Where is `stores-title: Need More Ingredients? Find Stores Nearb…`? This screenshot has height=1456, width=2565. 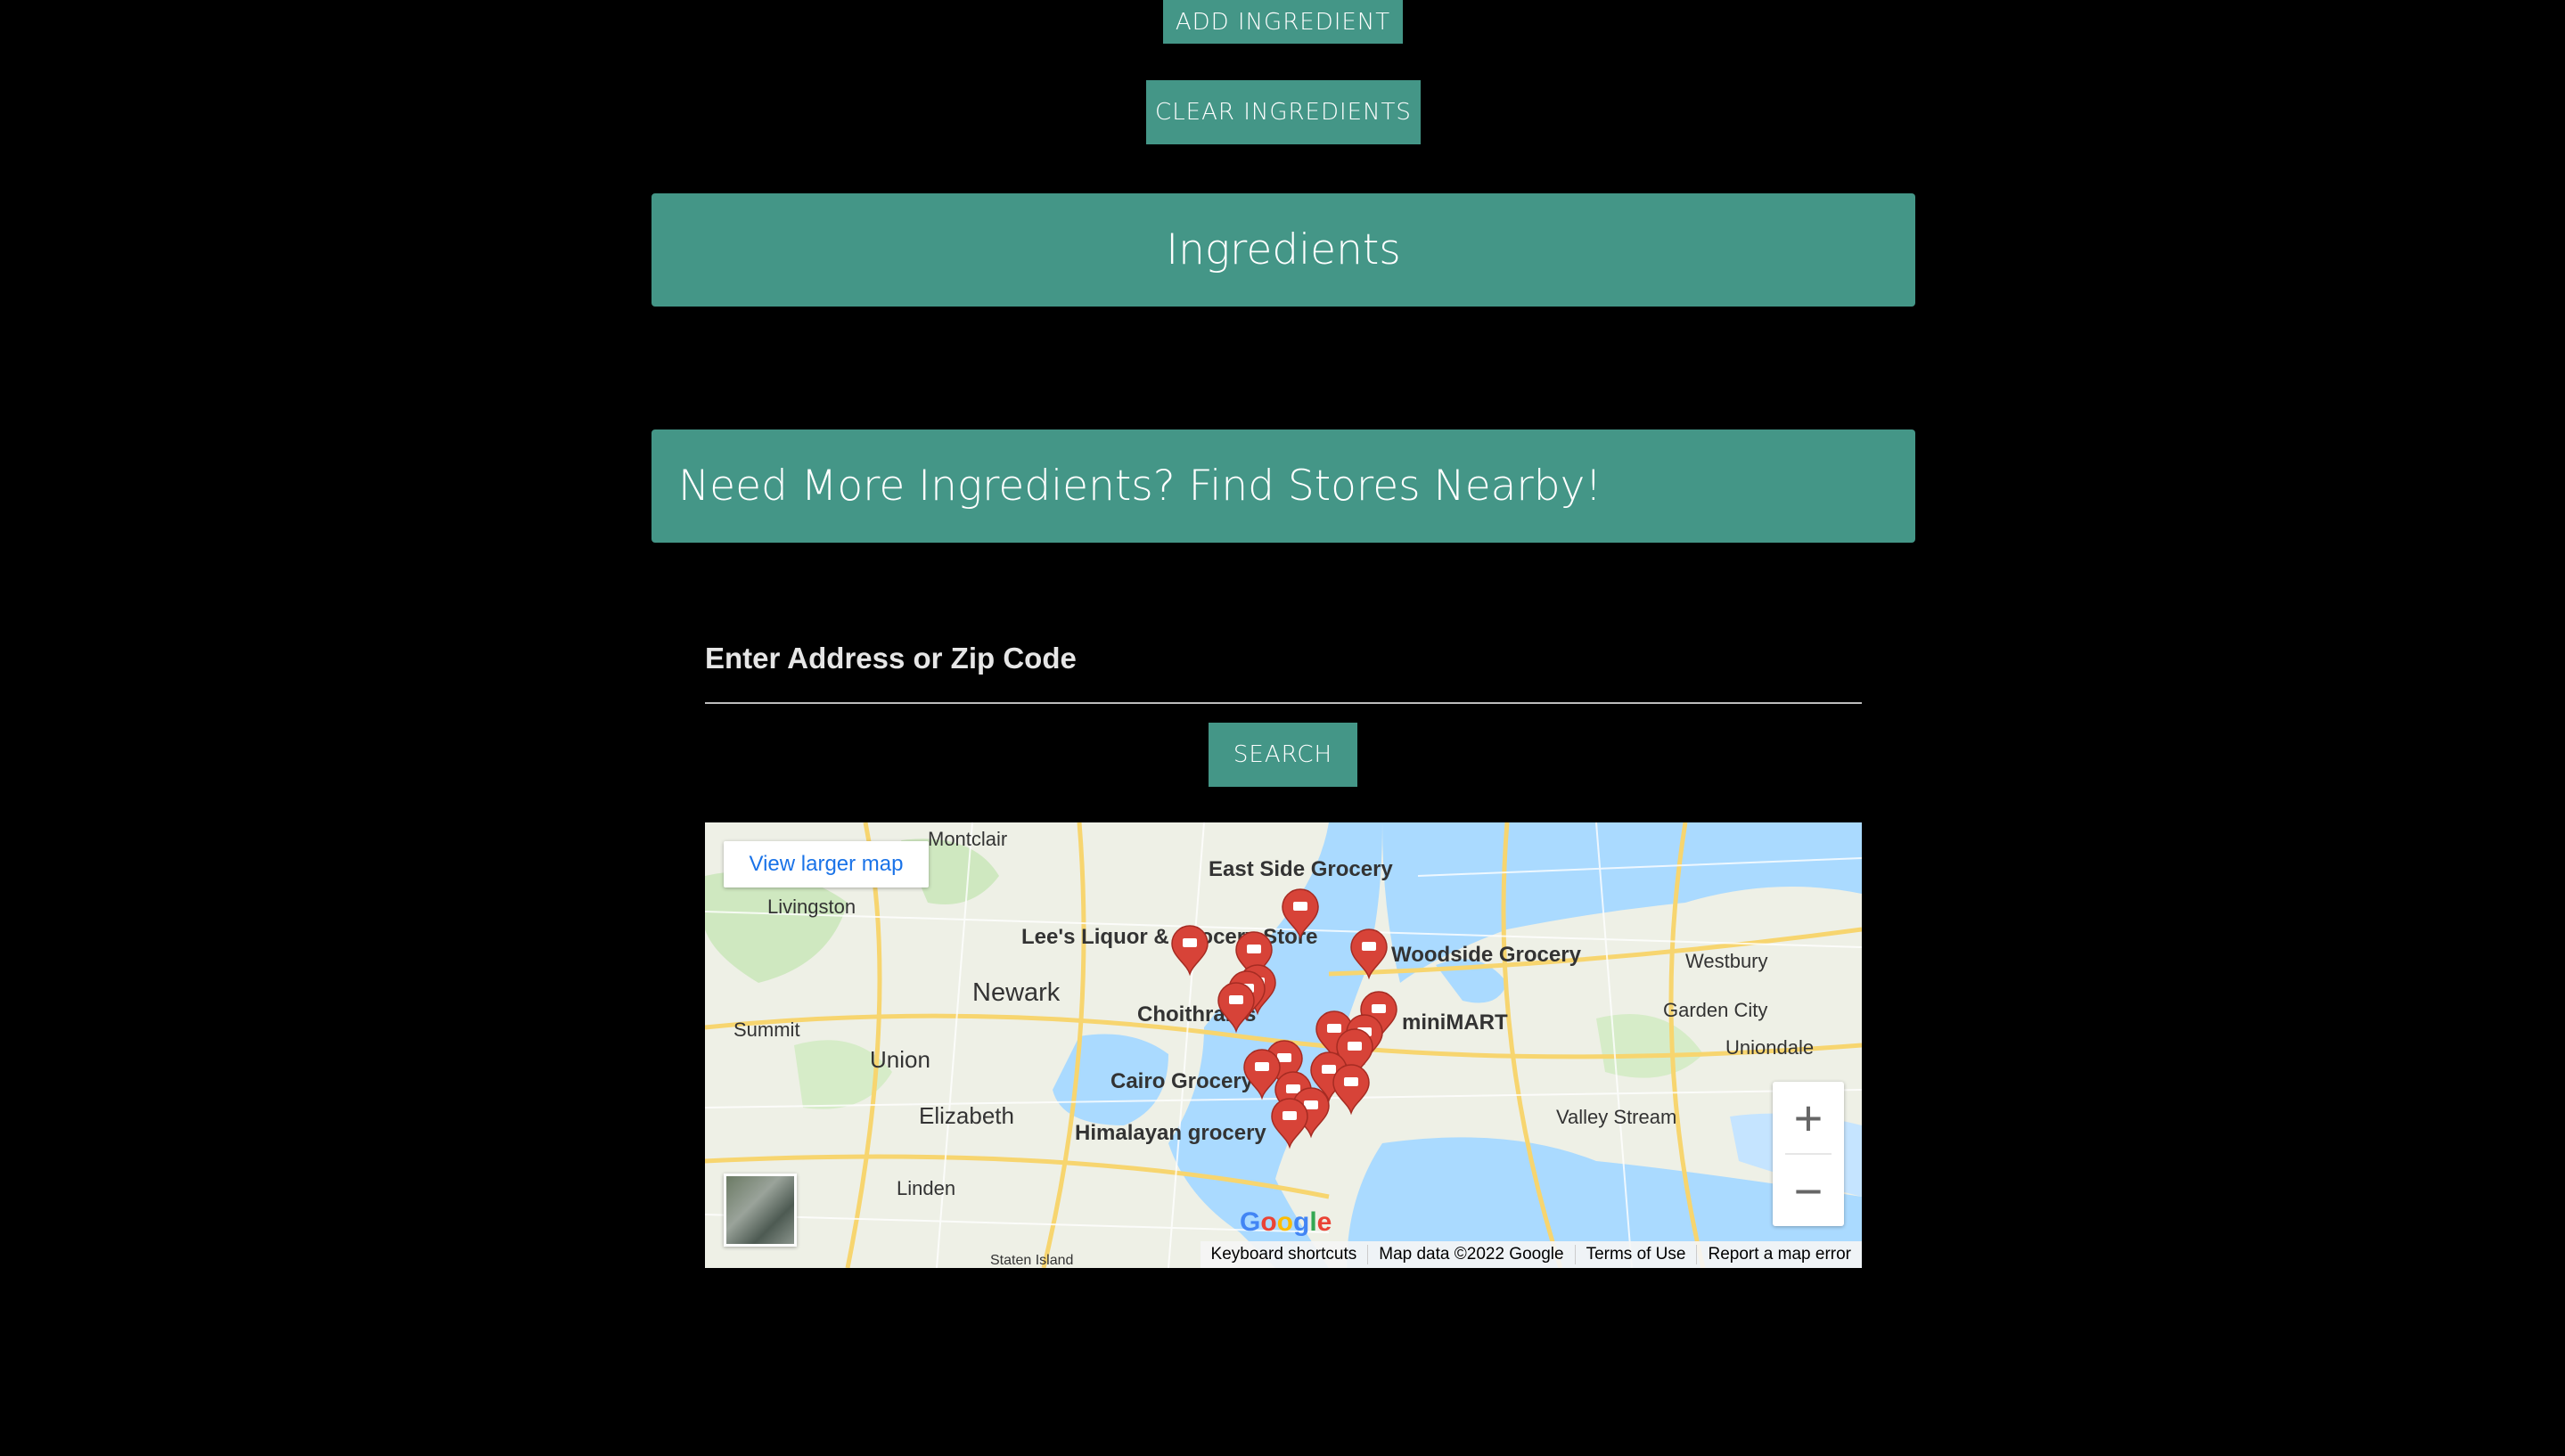
stores-title: Need More Ingredients? Find Stores Nearb… is located at coordinates (1140, 487).